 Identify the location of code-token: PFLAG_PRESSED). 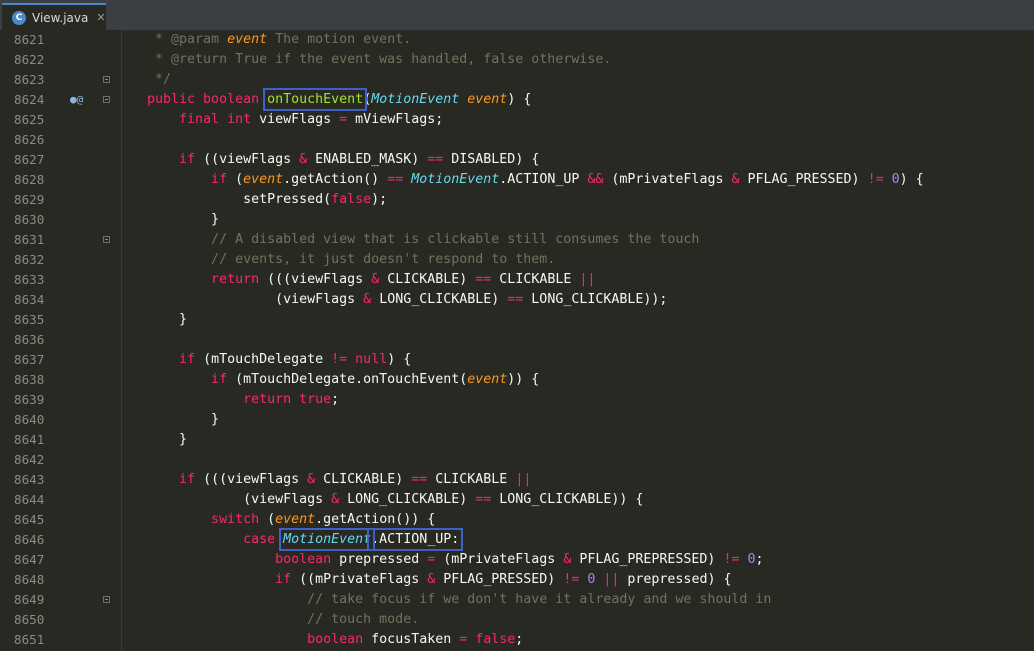
(803, 179).